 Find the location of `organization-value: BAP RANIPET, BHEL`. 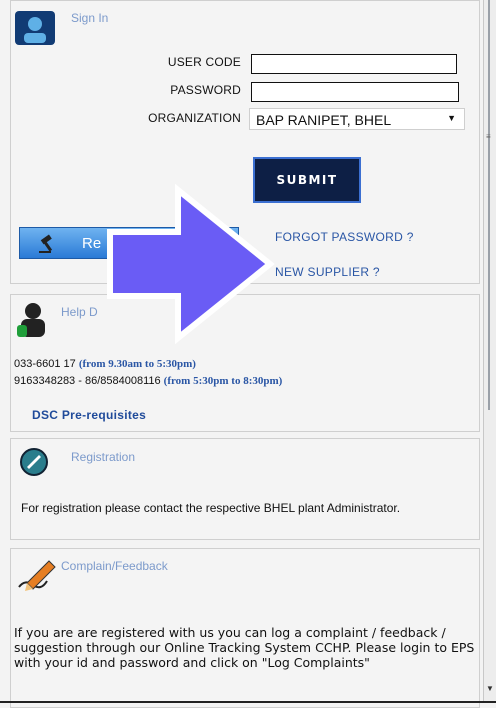

organization-value: BAP RANIPET, BHEL is located at coordinates (324, 120).